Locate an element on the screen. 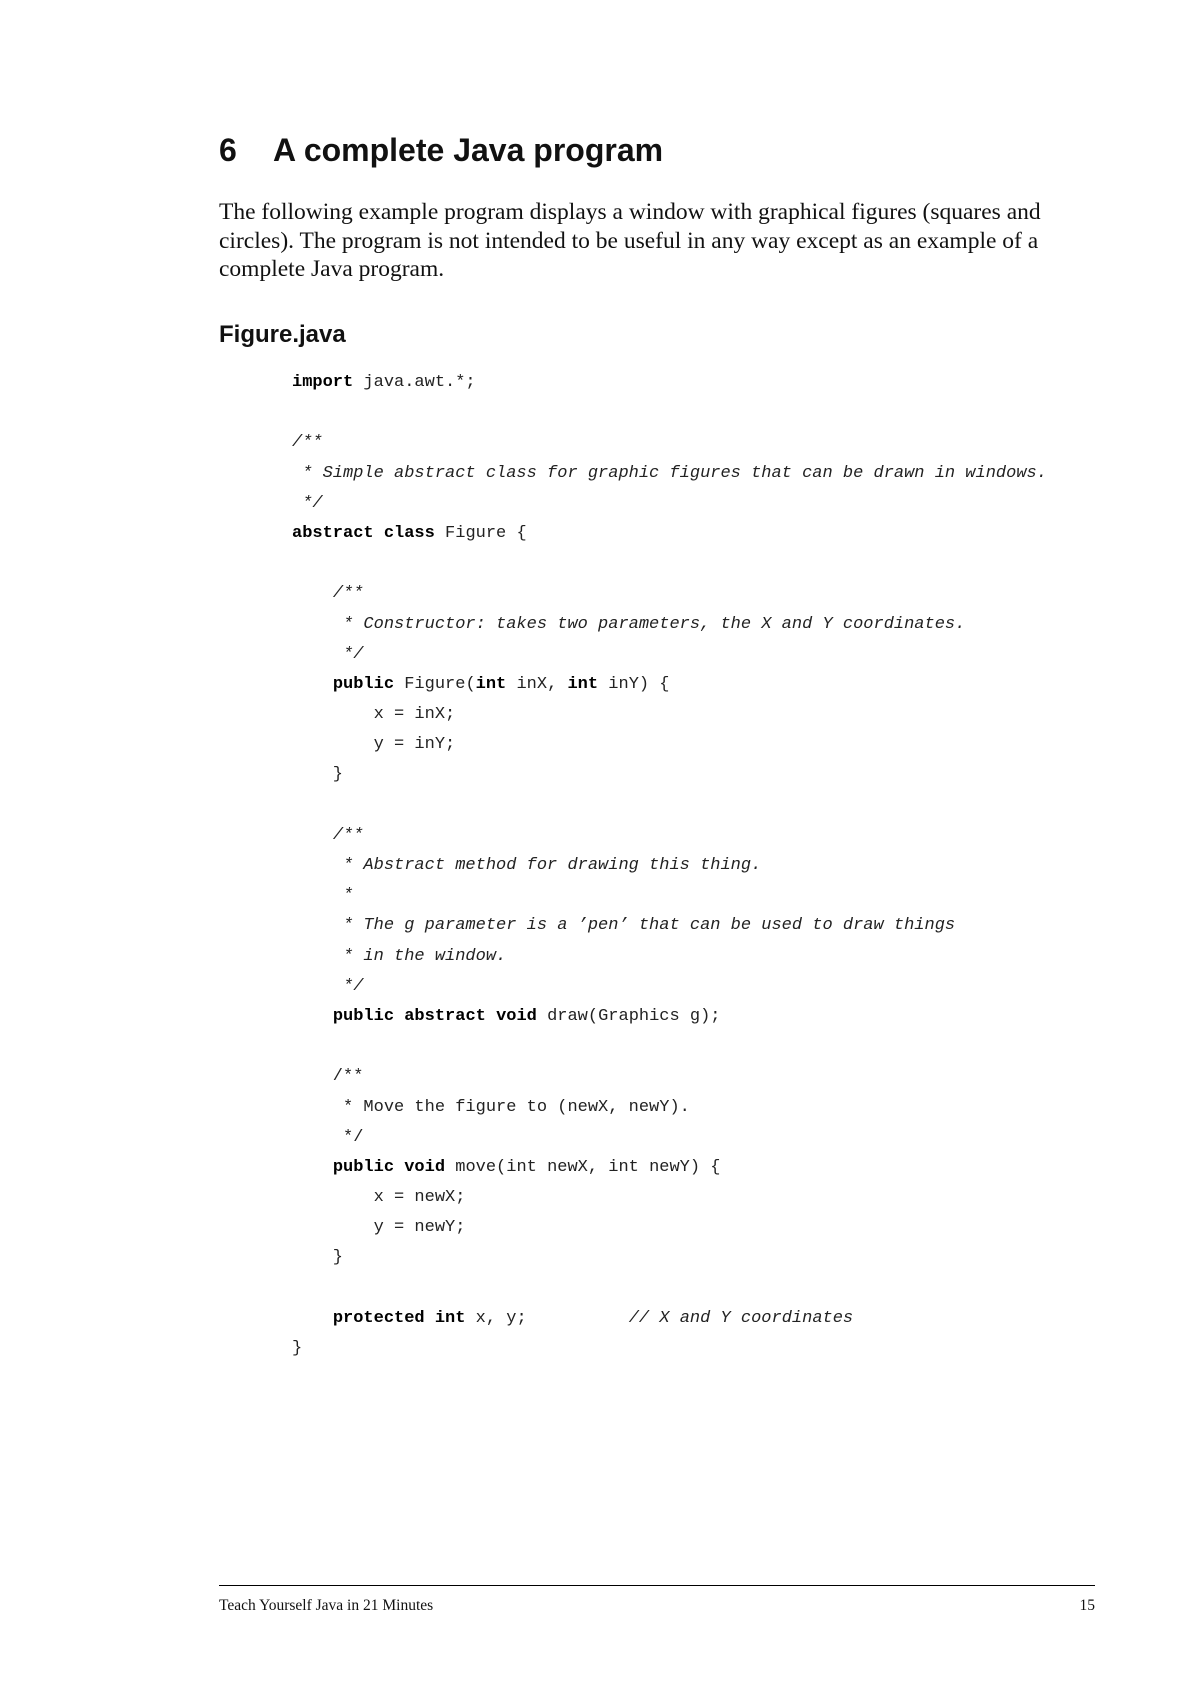 The height and width of the screenshot is (1698, 1200). code-line: * in the window. is located at coordinates (669, 957).